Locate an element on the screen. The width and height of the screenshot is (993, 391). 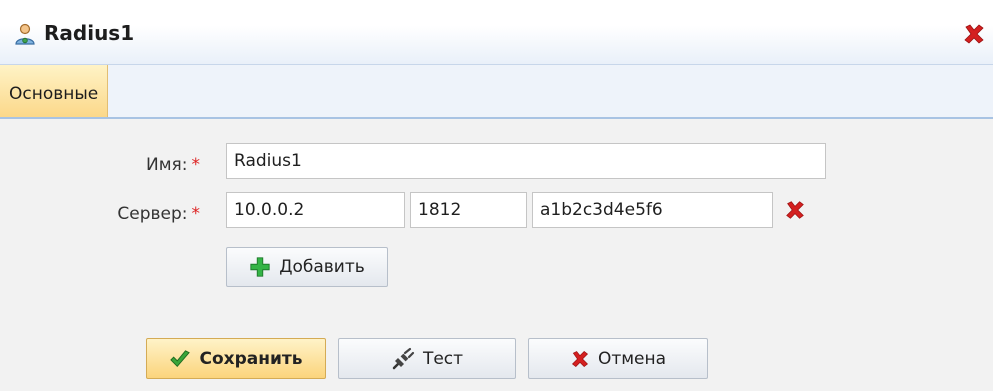
test-label: Тест is located at coordinates (443, 358).